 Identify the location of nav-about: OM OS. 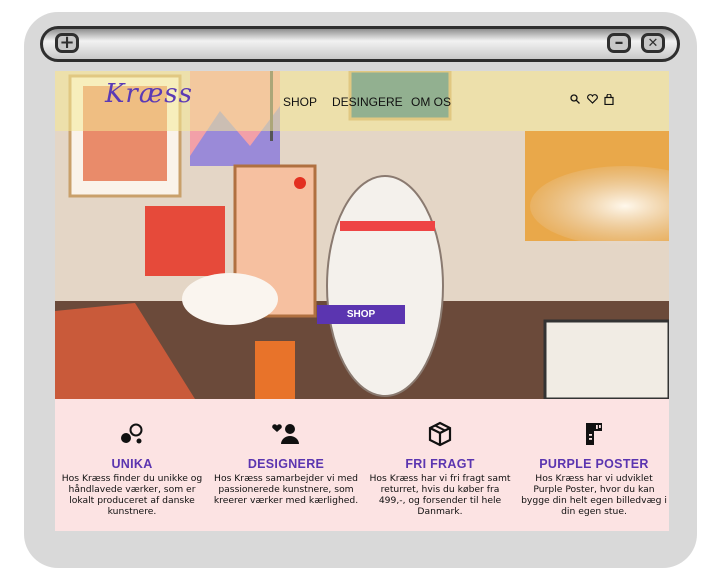
(431, 102).